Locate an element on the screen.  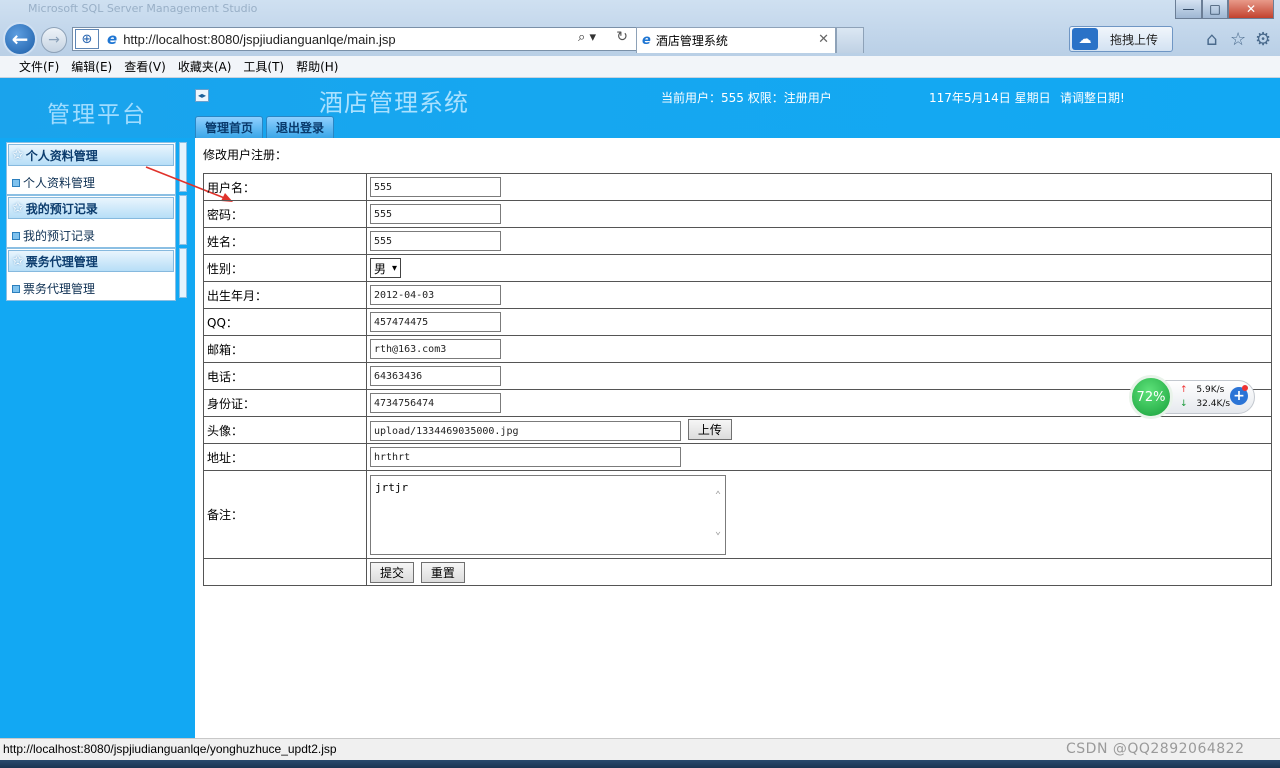
current-user-info: 当前用户：555 权限：注册用户 is located at coordinates (746, 98).